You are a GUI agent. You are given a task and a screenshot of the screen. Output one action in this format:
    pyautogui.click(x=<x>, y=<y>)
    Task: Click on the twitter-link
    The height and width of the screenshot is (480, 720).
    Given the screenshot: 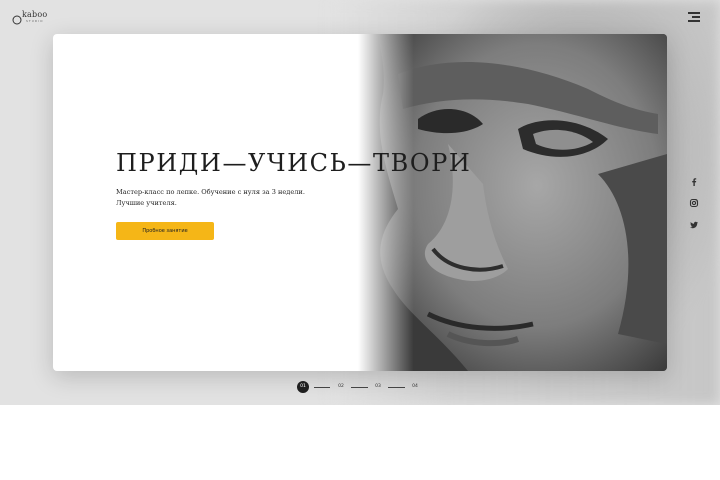 What is the action you would take?
    pyautogui.click(x=694, y=225)
    